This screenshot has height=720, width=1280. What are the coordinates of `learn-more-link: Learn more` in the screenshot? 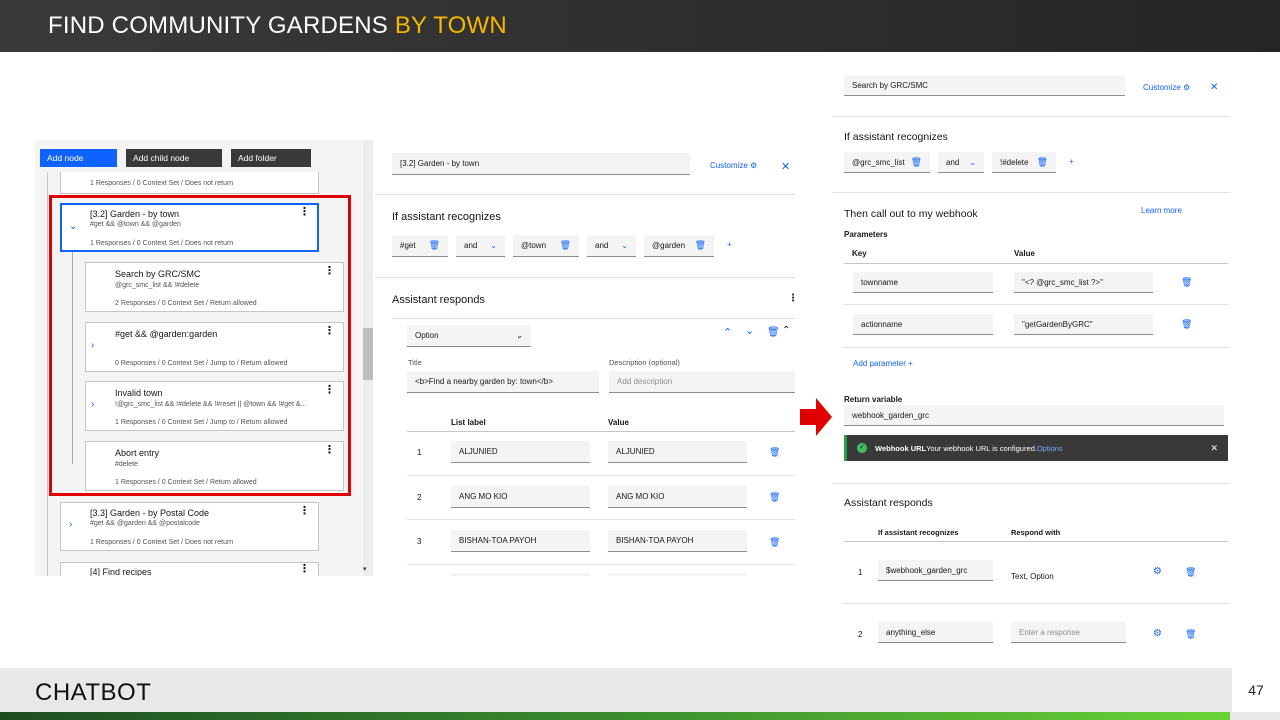 It's located at (1161, 210).